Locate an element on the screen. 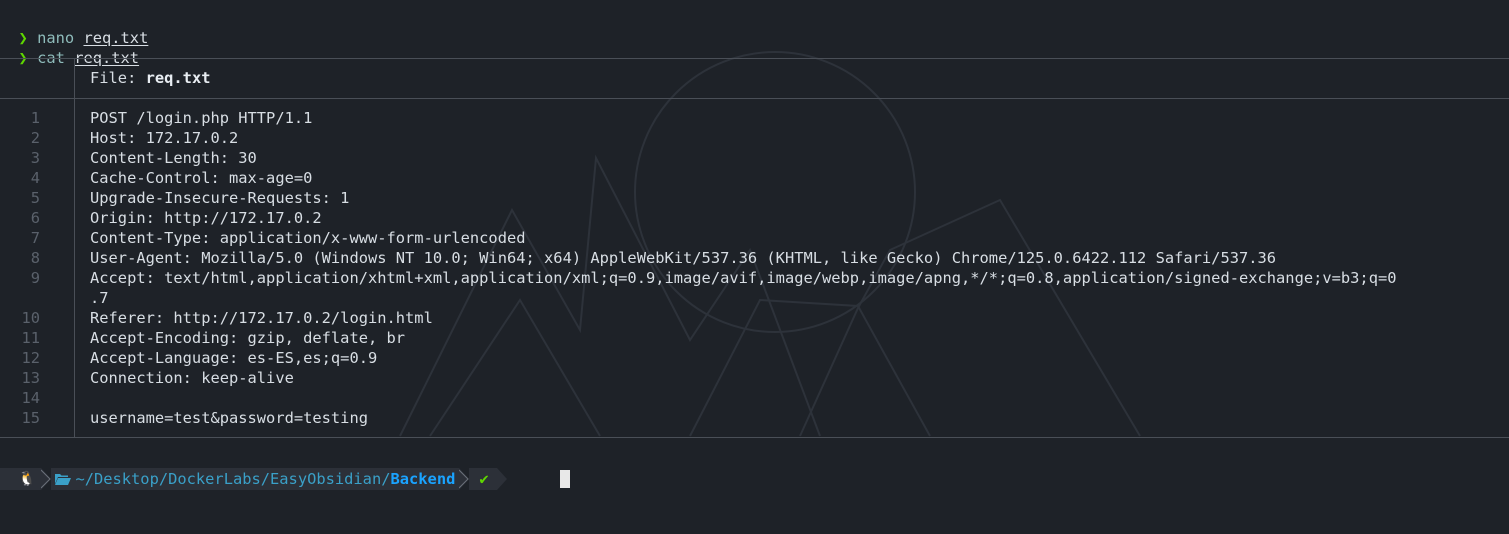 The image size is (1509, 534). code-line: Content-Length: 30 is located at coordinates (173, 158).